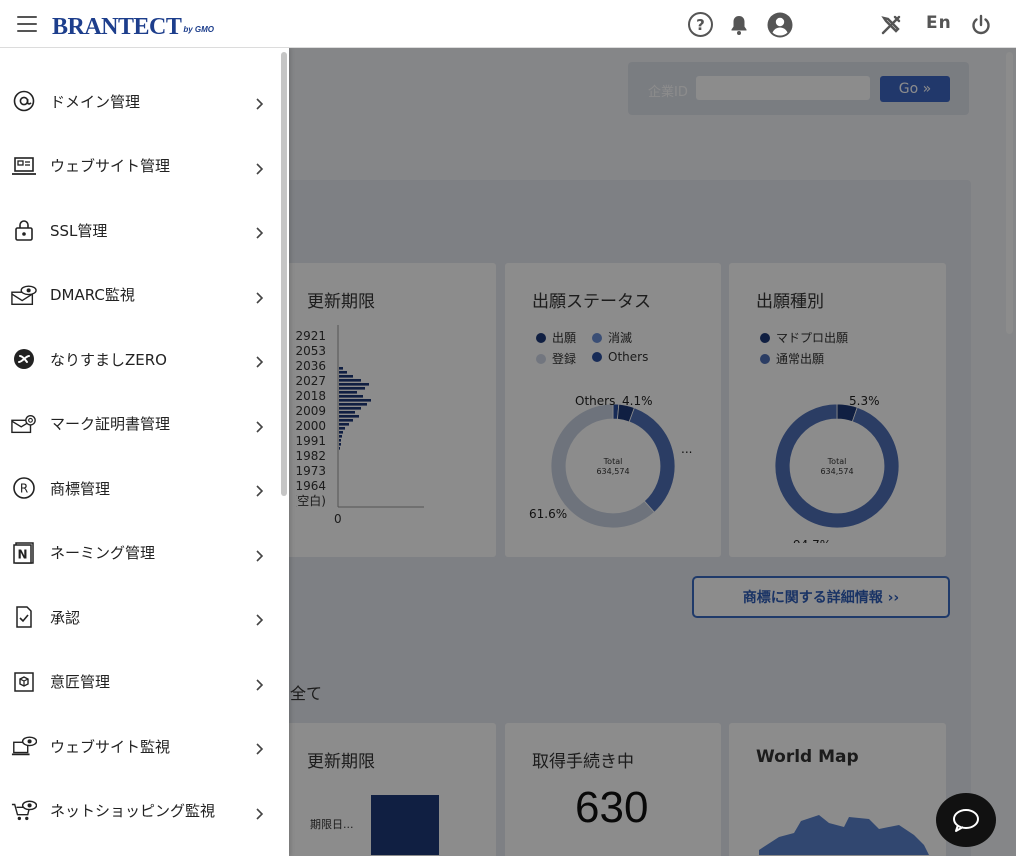  I want to click on brand-logo: BRANTECT by GMO, so click(133, 25).